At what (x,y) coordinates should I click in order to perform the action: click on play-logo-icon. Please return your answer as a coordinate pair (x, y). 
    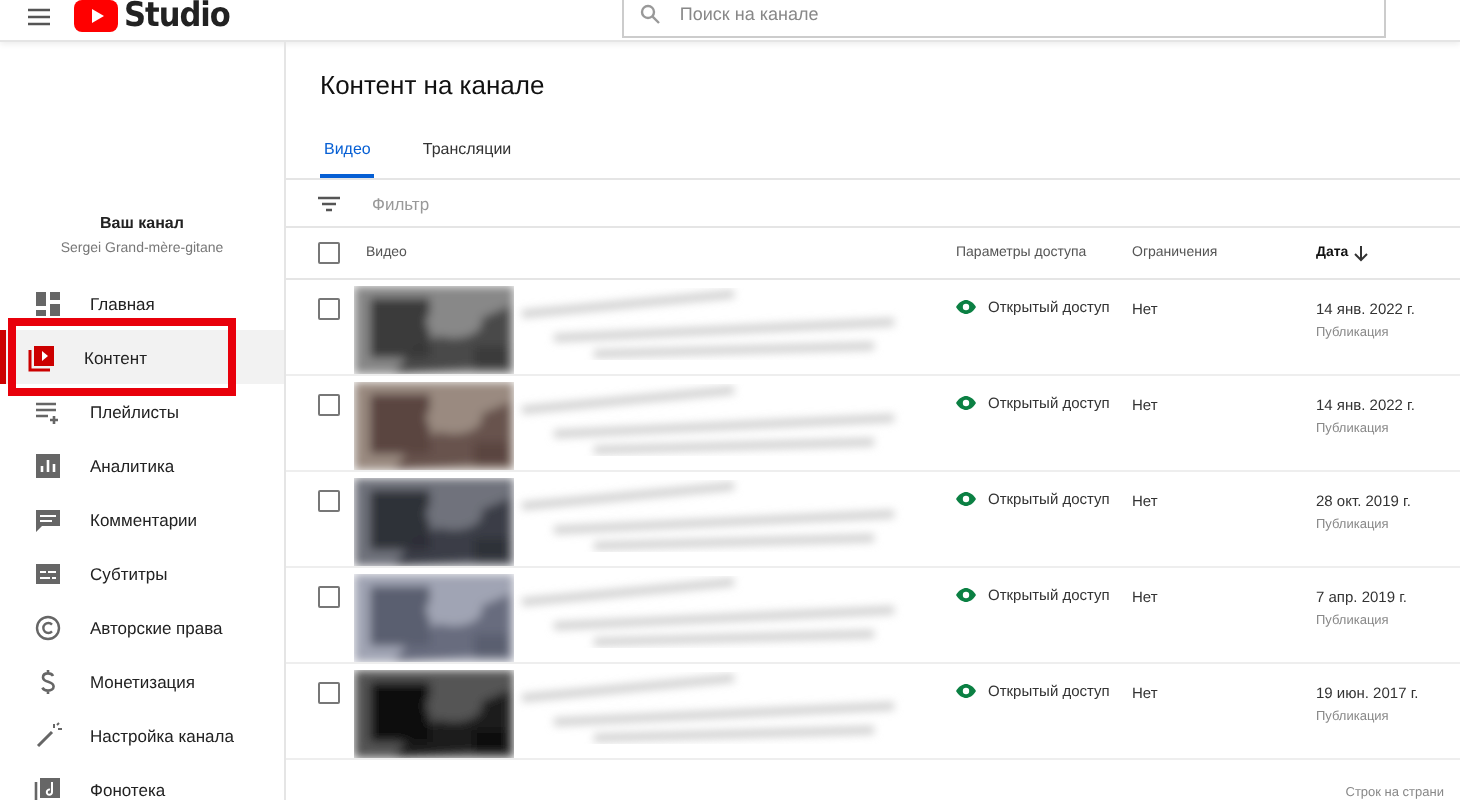
    Looking at the image, I should click on (96, 16).